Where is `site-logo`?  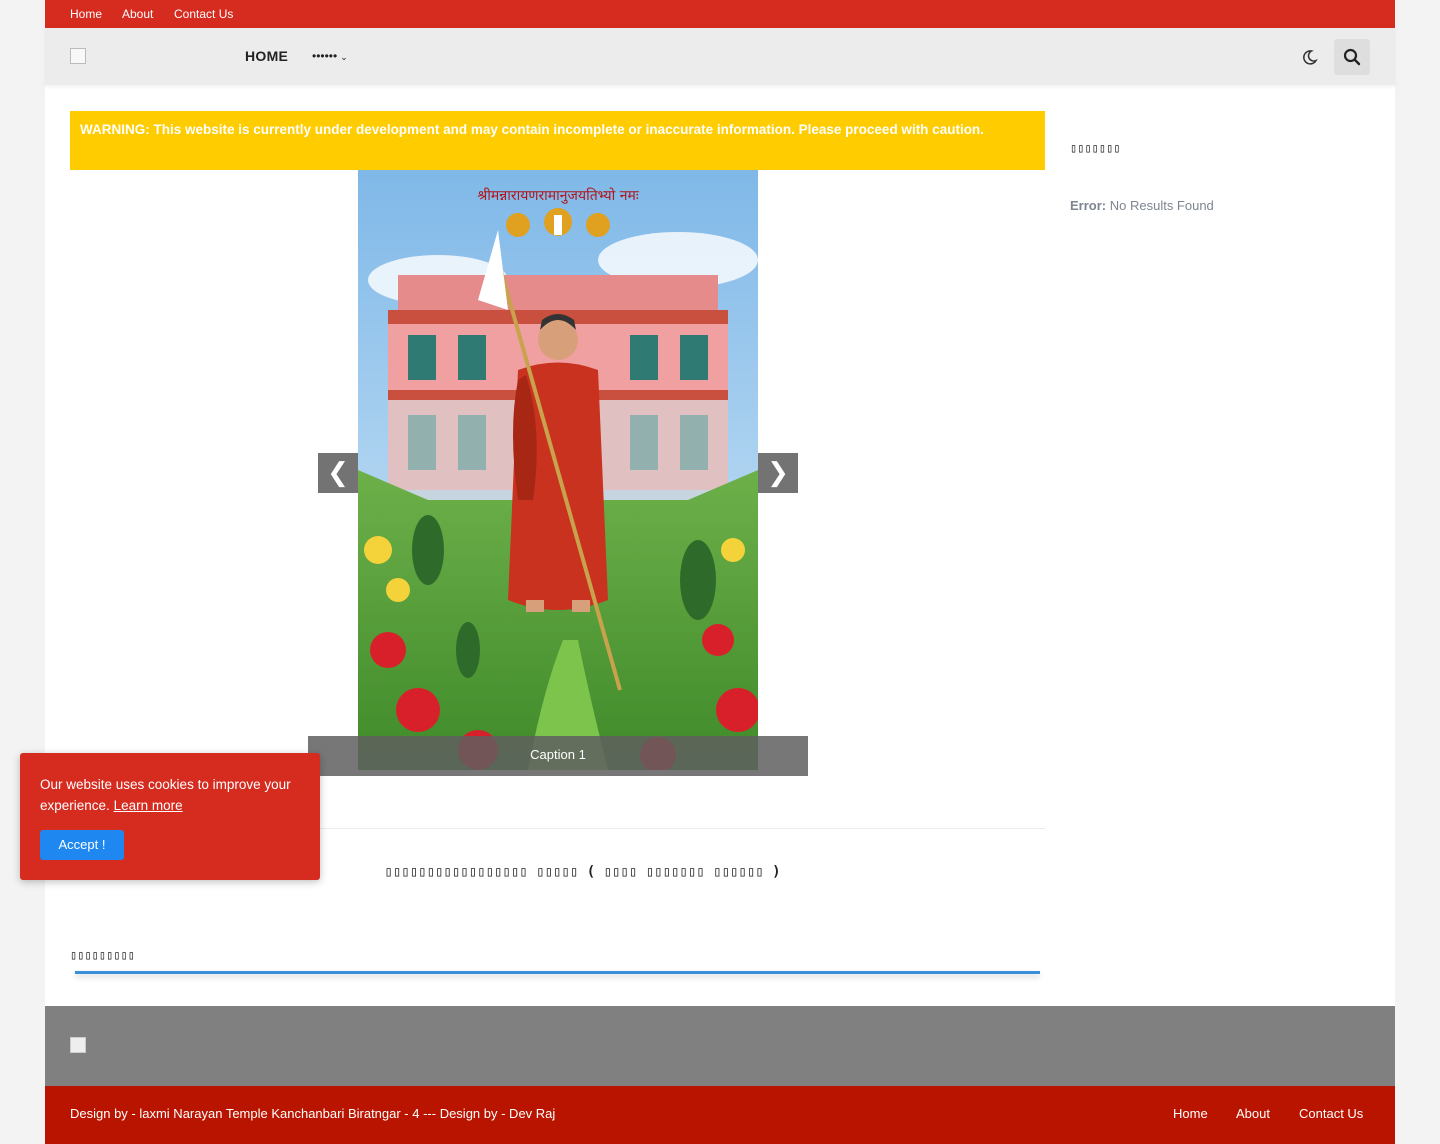 site-logo is located at coordinates (78, 56).